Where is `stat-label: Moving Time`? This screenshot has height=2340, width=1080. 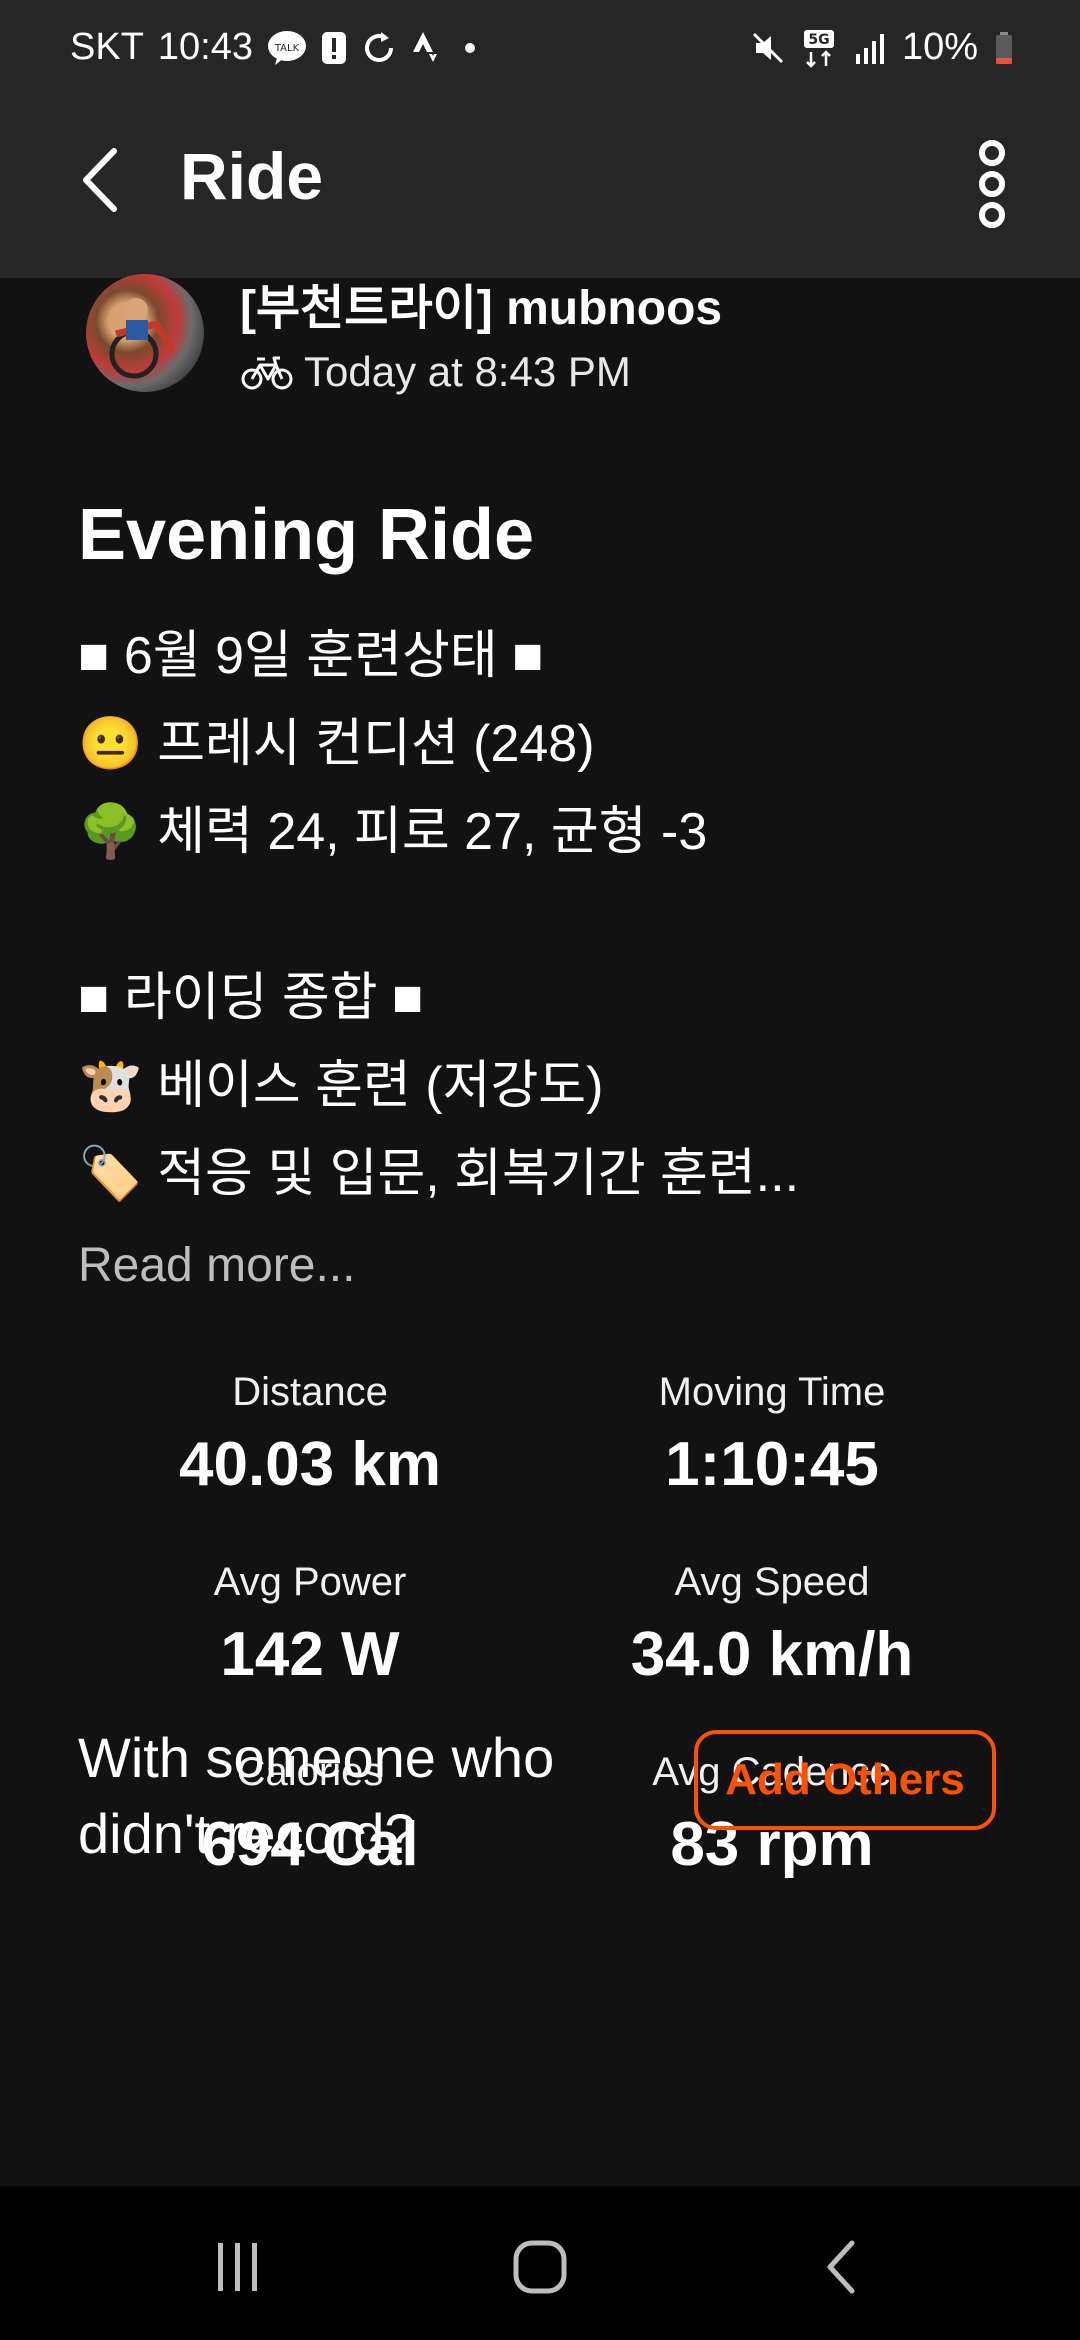 stat-label: Moving Time is located at coordinates (772, 1392).